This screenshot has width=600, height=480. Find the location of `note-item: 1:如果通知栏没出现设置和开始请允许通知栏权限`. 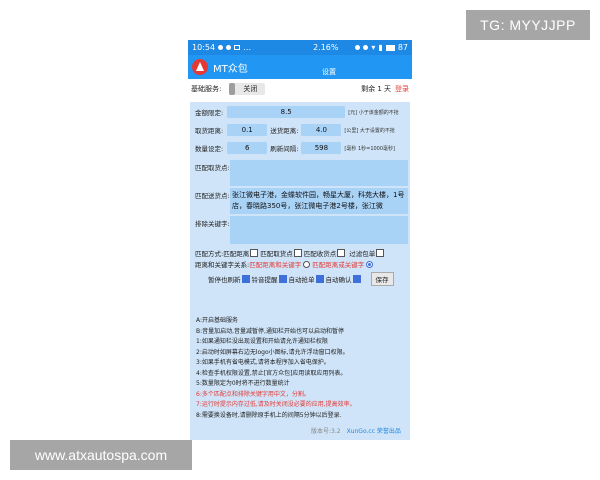

note-item: 1:如果通知栏没出现设置和开始请允许通知栏权限 is located at coordinates (262, 341).